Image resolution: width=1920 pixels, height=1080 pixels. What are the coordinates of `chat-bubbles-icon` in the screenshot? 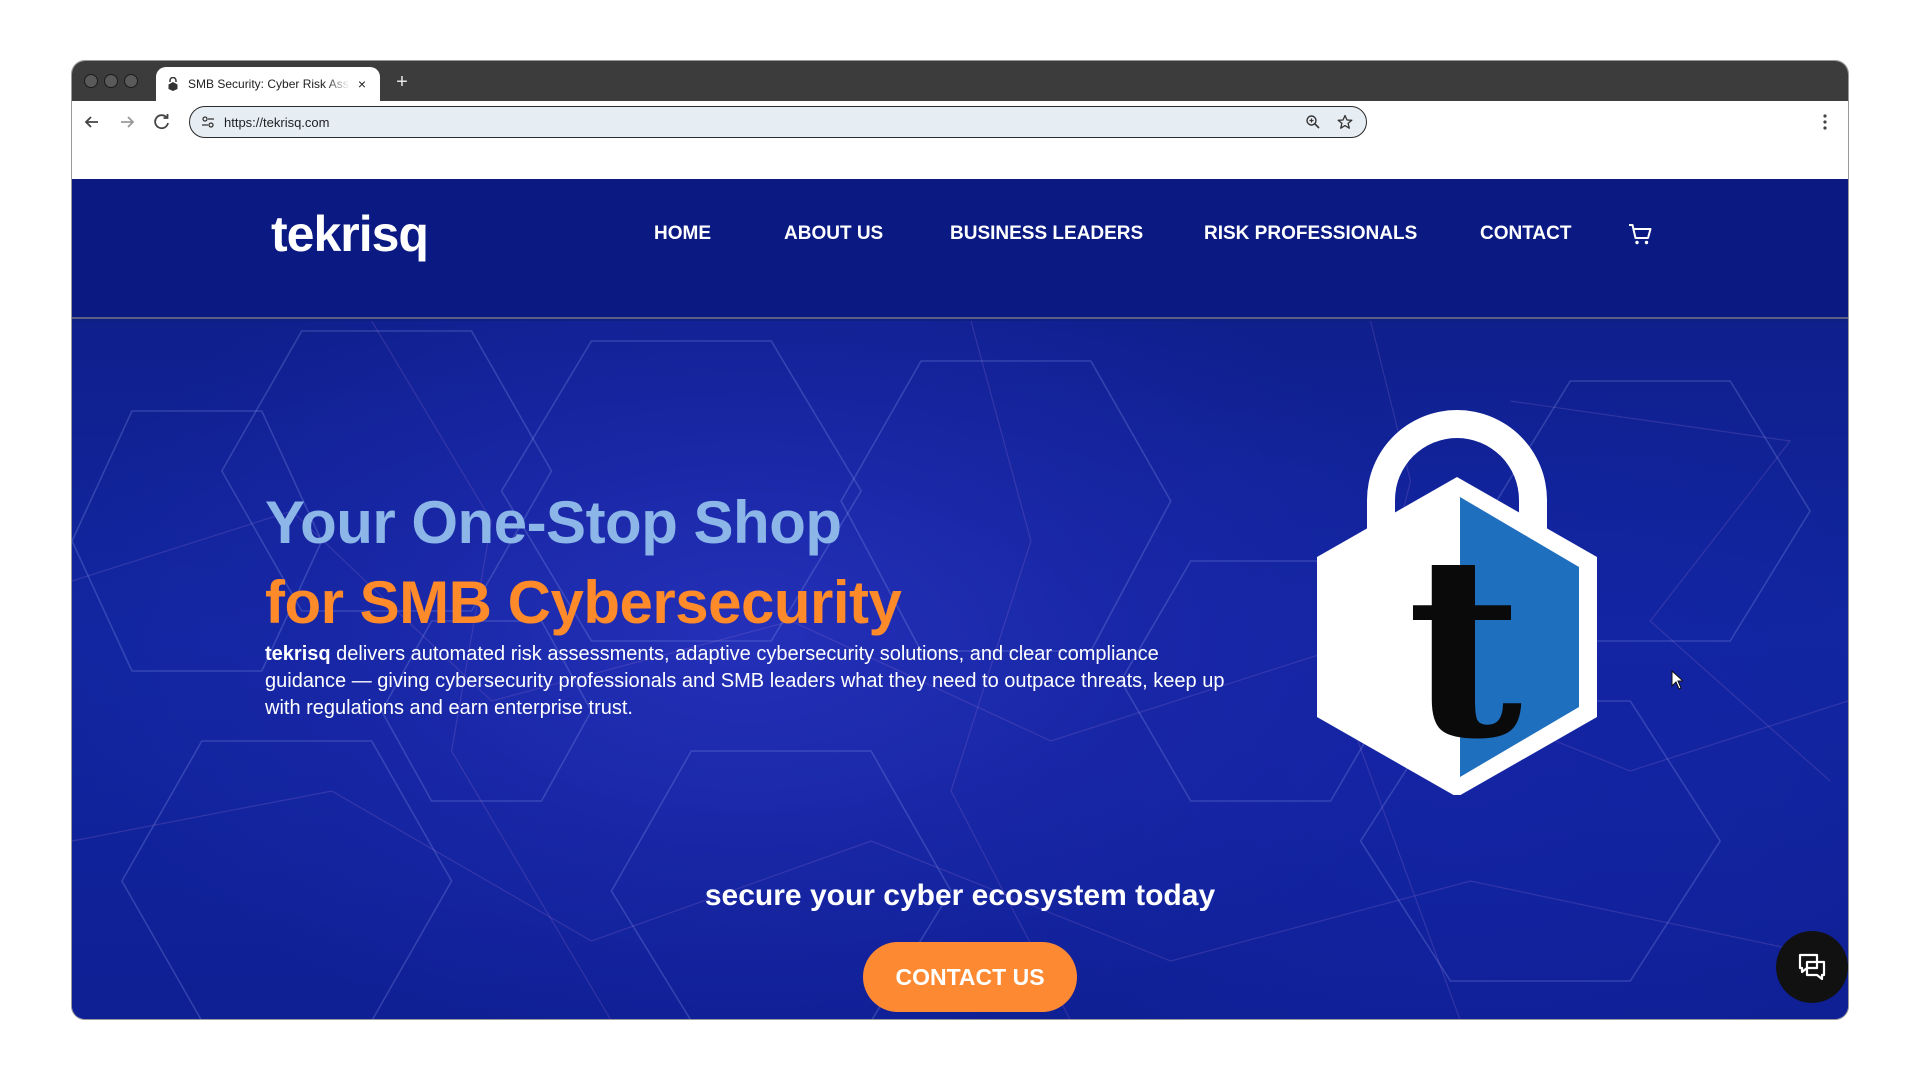 It's located at (1812, 967).